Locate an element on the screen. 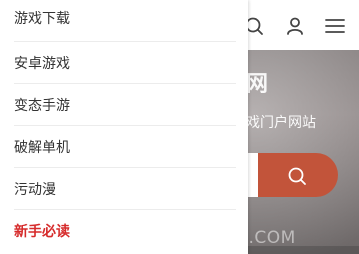 The width and height of the screenshot is (359, 254). menu-item-beginners-guide: 新手必读 is located at coordinates (125, 231).